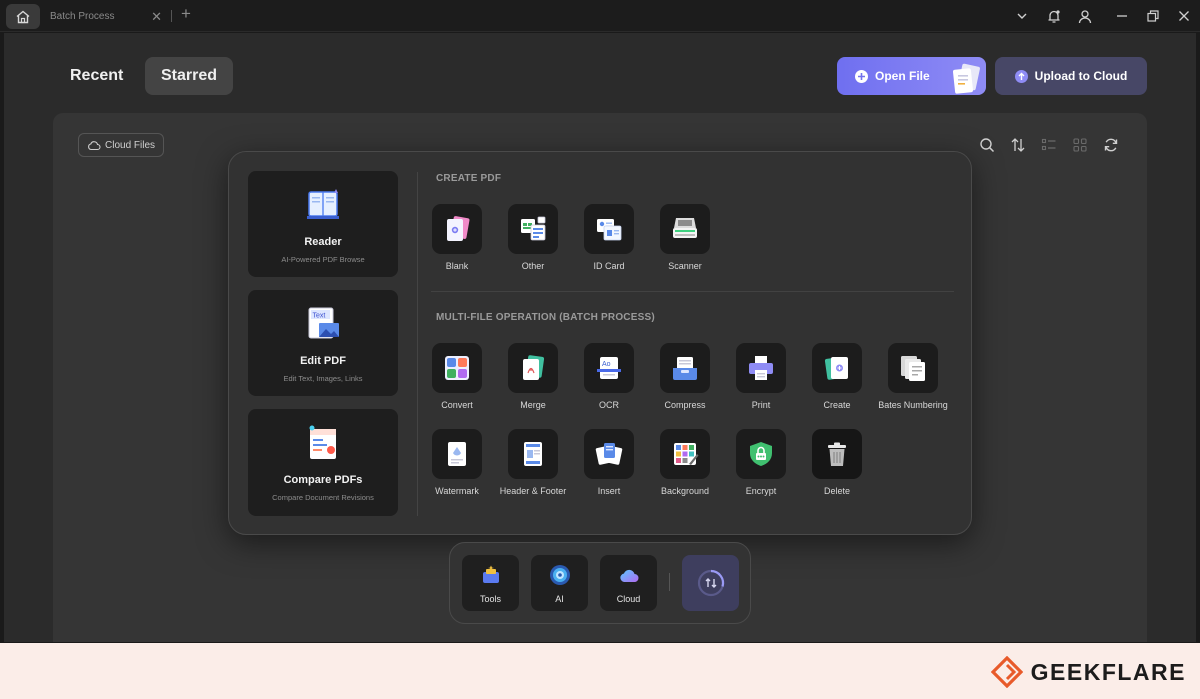 This screenshot has height=699, width=1200. I want to click on edit-pdf-card-title: Edit PDF, so click(323, 361).